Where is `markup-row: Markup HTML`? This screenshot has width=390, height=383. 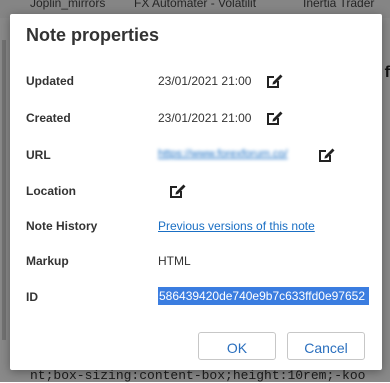 markup-row: Markup HTML is located at coordinates (204, 262).